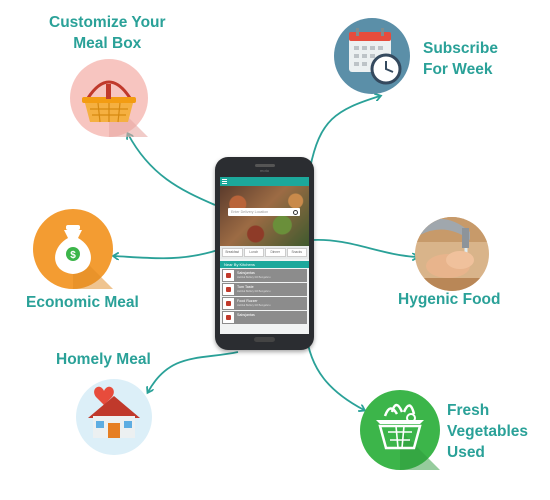  What do you see at coordinates (103, 359) in the screenshot?
I see `homely-label: Homely Meal` at bounding box center [103, 359].